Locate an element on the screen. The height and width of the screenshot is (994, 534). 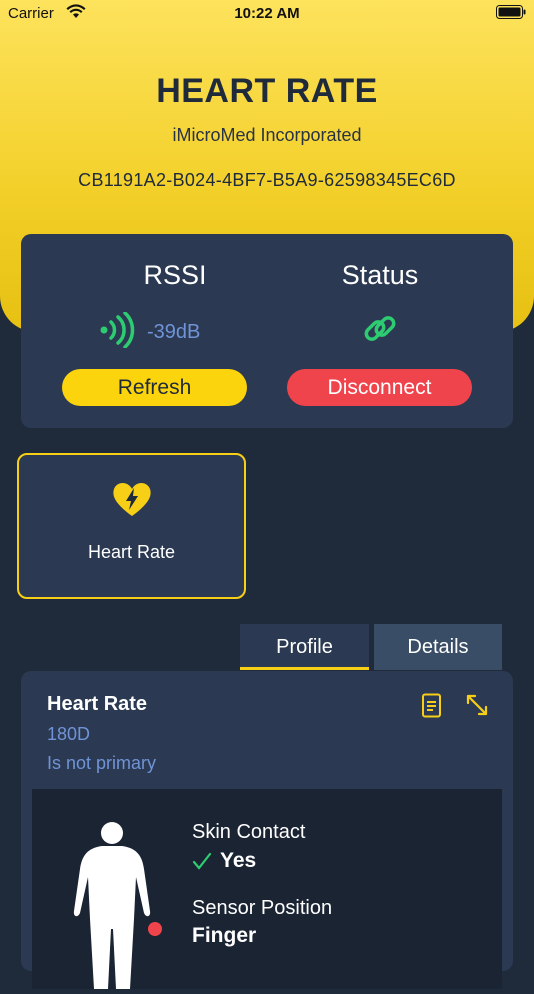
sensor-position-value: Finger is located at coordinates (224, 935).